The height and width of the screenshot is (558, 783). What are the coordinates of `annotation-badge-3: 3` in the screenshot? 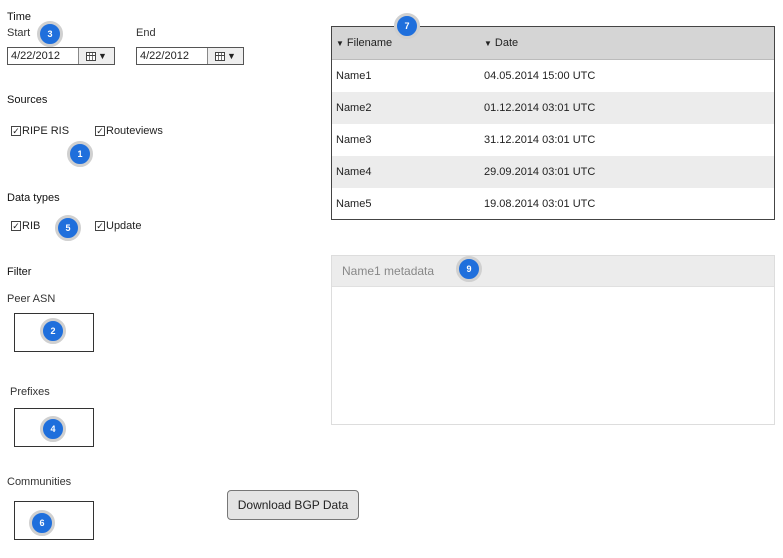 It's located at (50, 34).